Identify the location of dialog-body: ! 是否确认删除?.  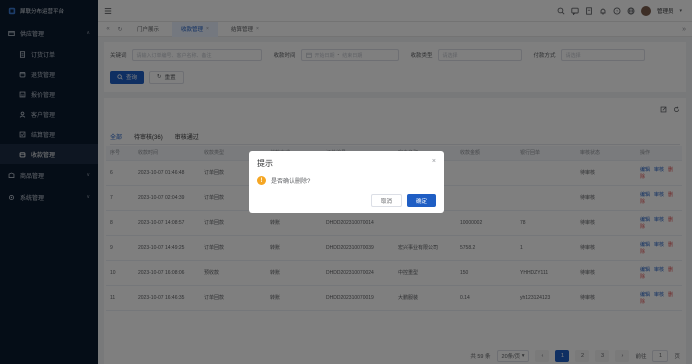
(283, 180).